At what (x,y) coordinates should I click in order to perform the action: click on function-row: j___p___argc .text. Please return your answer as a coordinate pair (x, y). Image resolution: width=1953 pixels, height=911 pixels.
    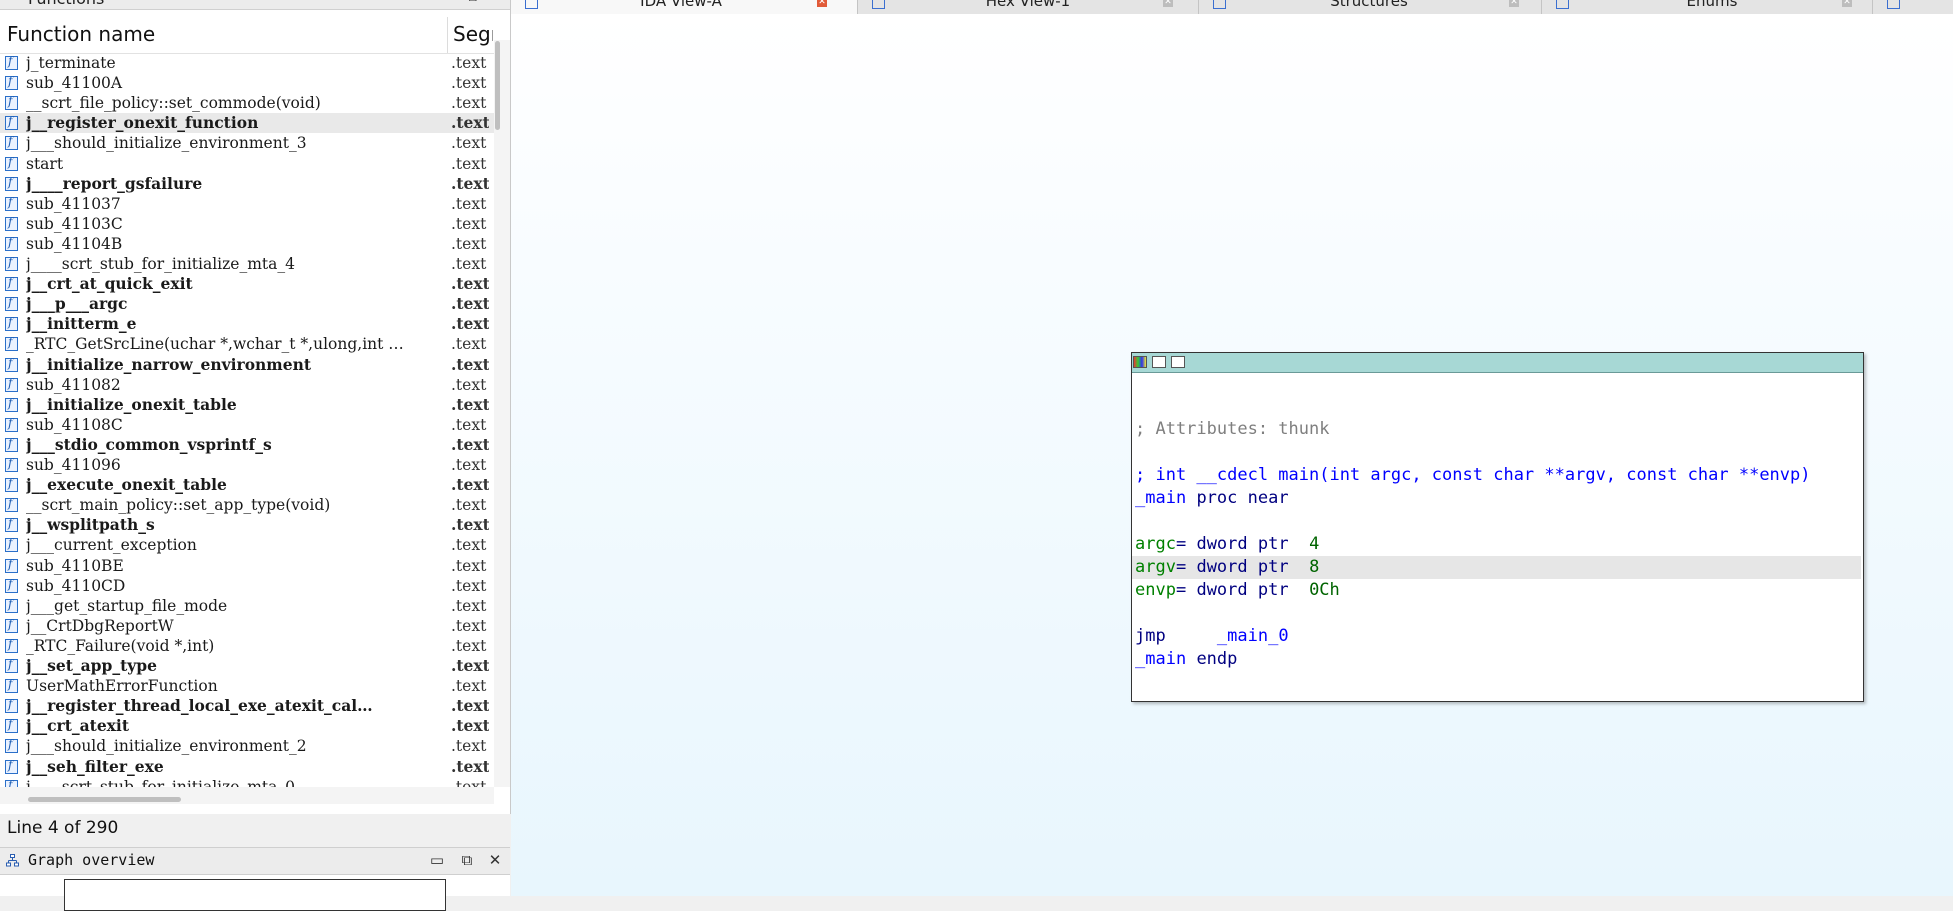
    Looking at the image, I should click on (247, 304).